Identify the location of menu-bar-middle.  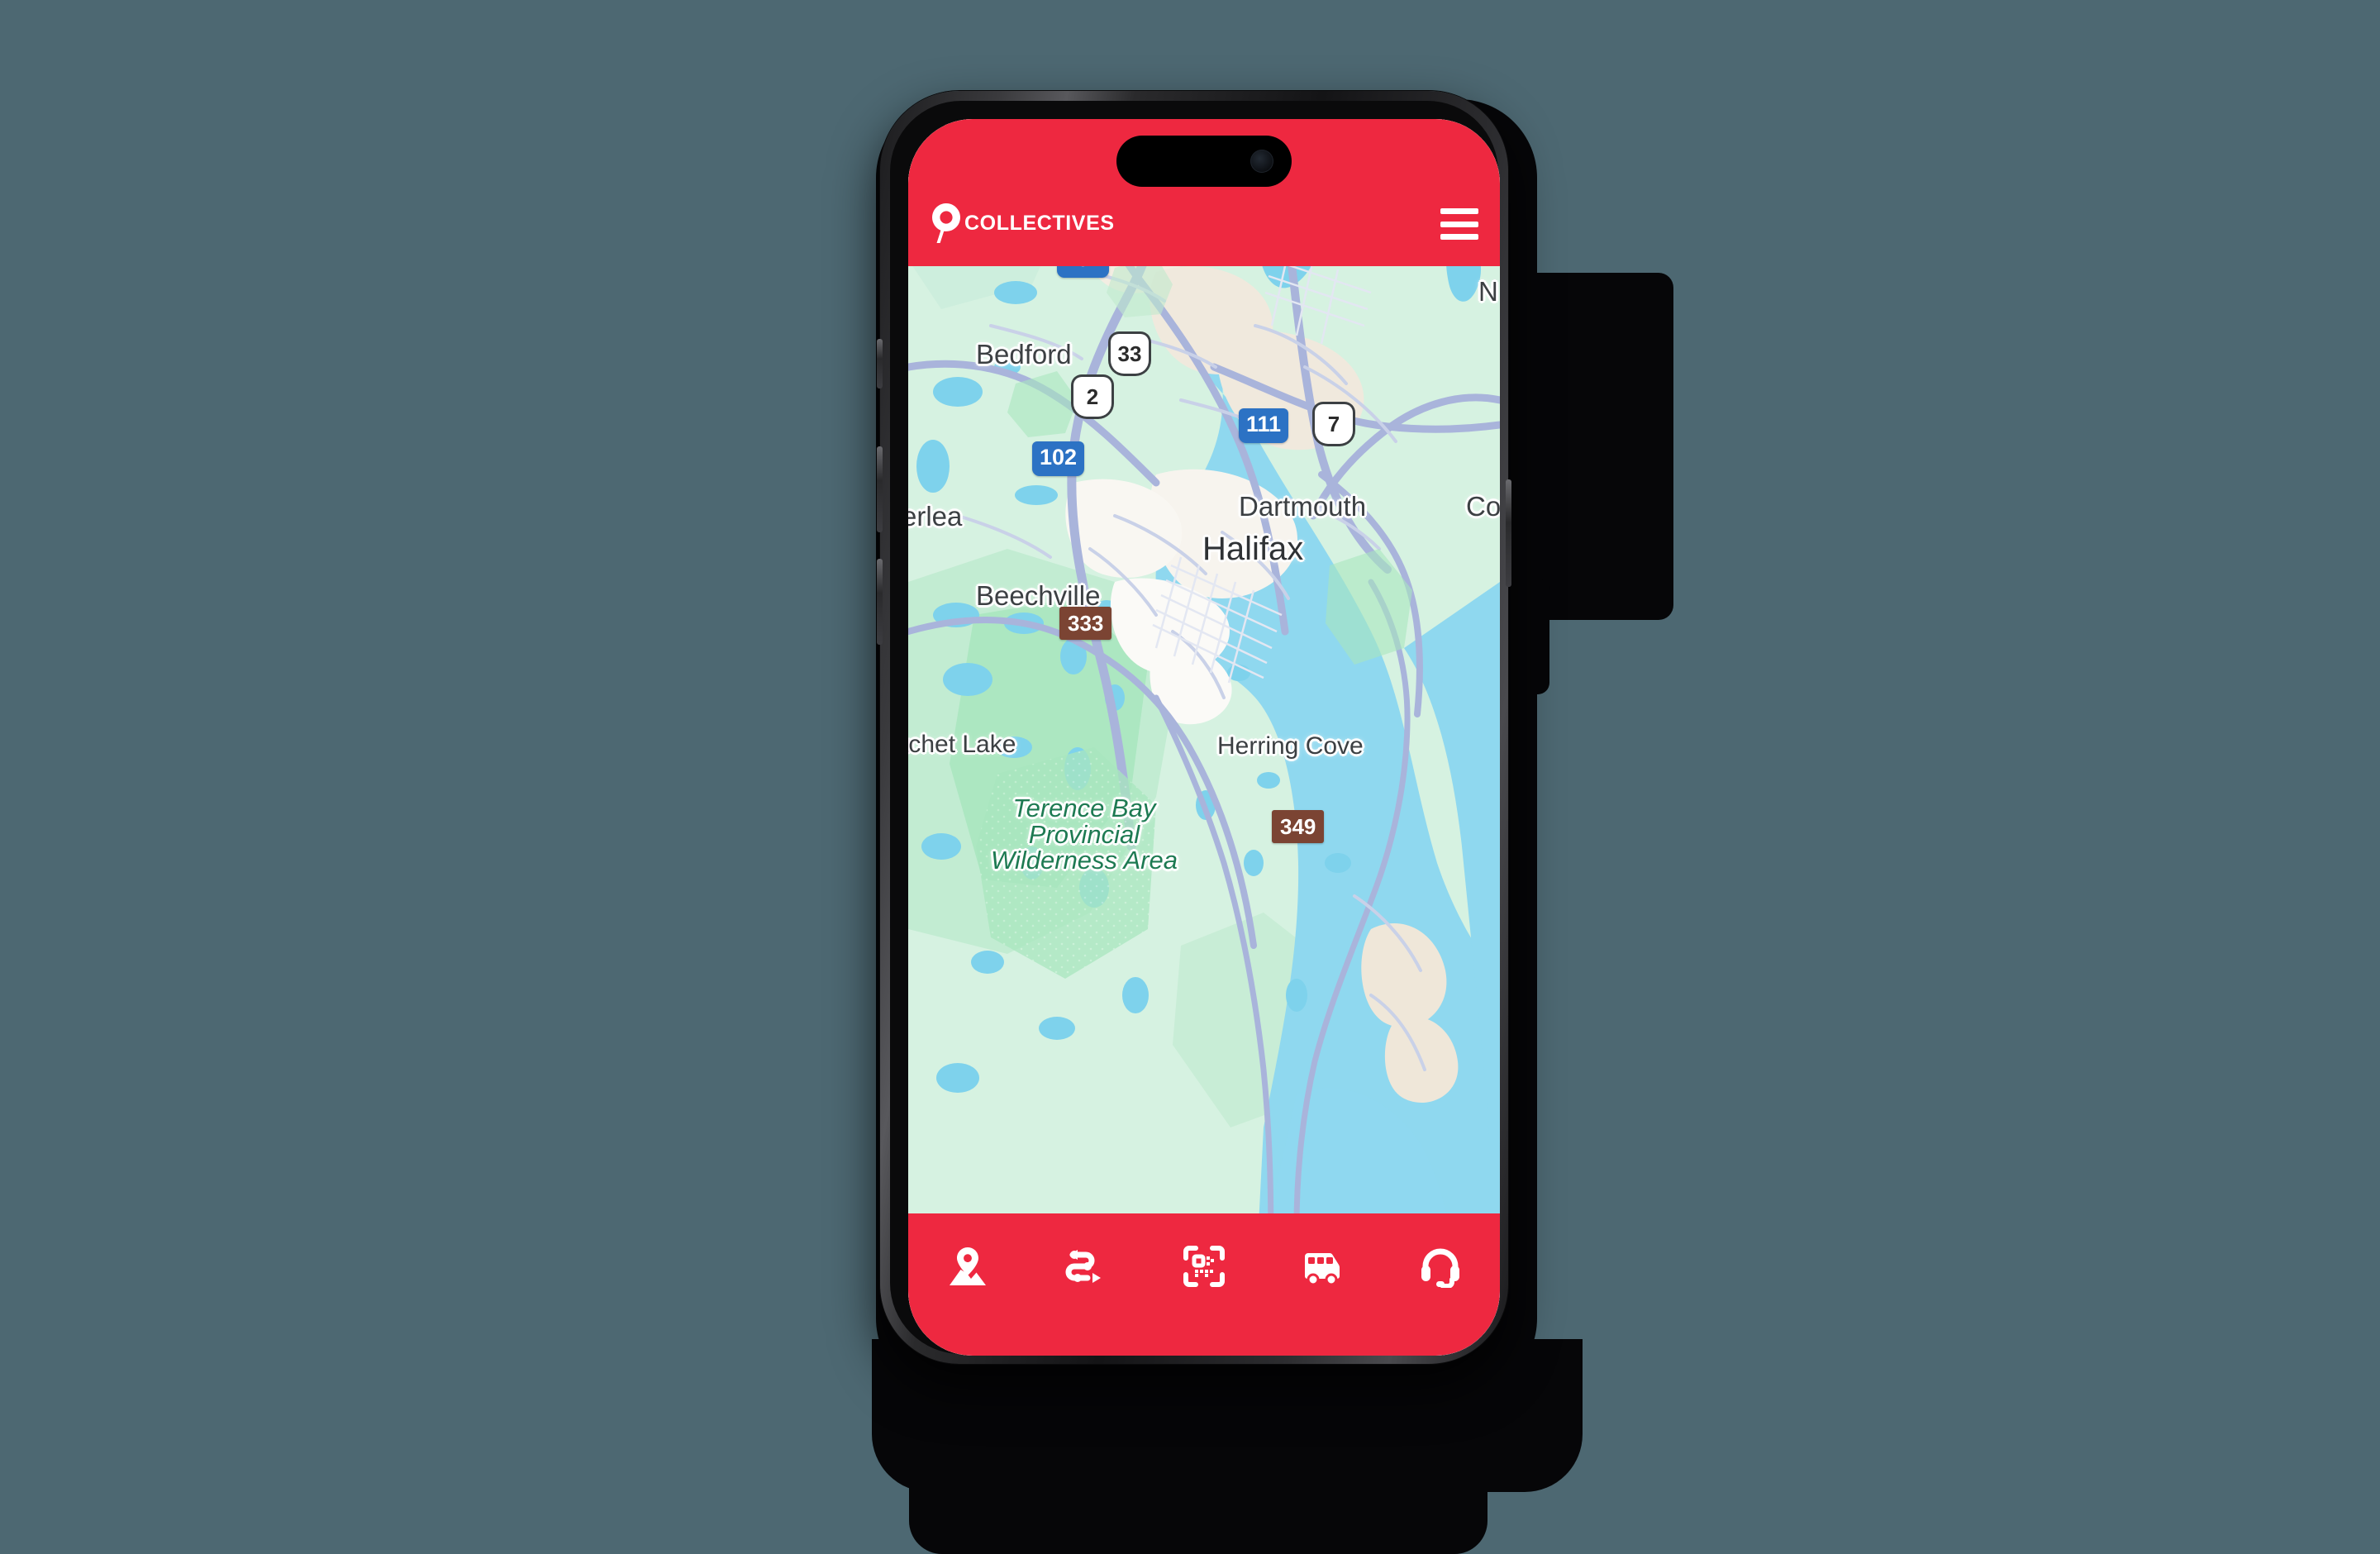
(1459, 224).